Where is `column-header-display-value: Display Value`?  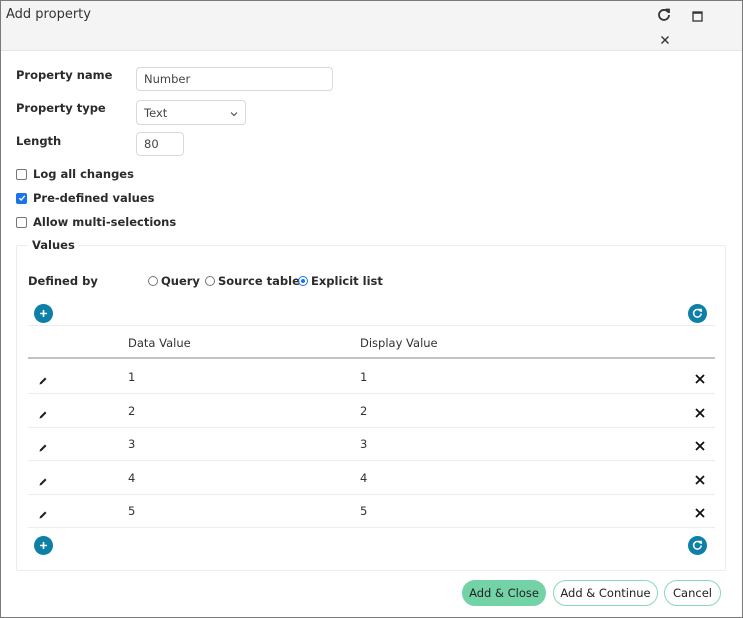 column-header-display-value: Display Value is located at coordinates (399, 343).